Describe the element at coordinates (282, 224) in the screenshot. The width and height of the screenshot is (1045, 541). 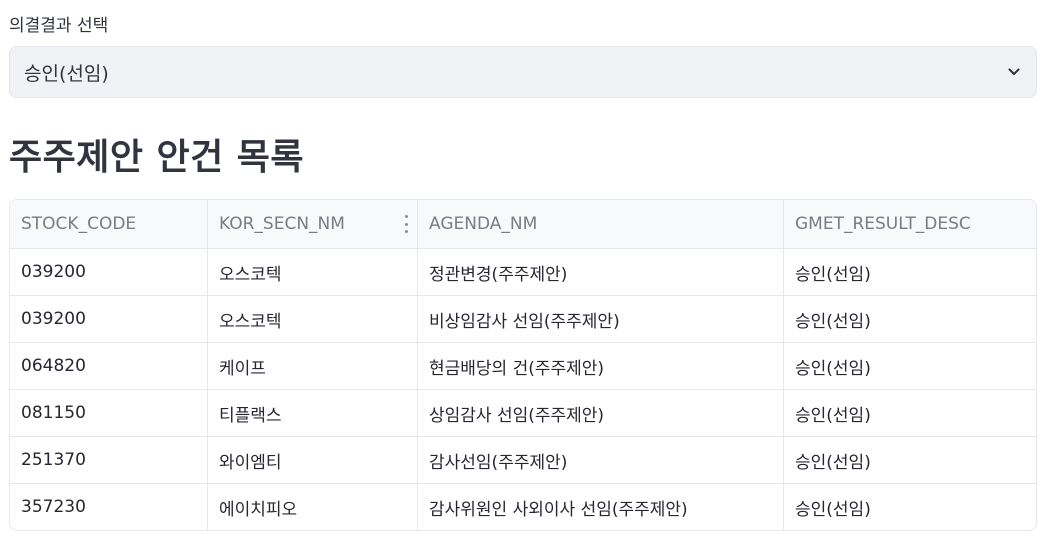
I see `column-header-label: KOR_SECN_NM` at that location.